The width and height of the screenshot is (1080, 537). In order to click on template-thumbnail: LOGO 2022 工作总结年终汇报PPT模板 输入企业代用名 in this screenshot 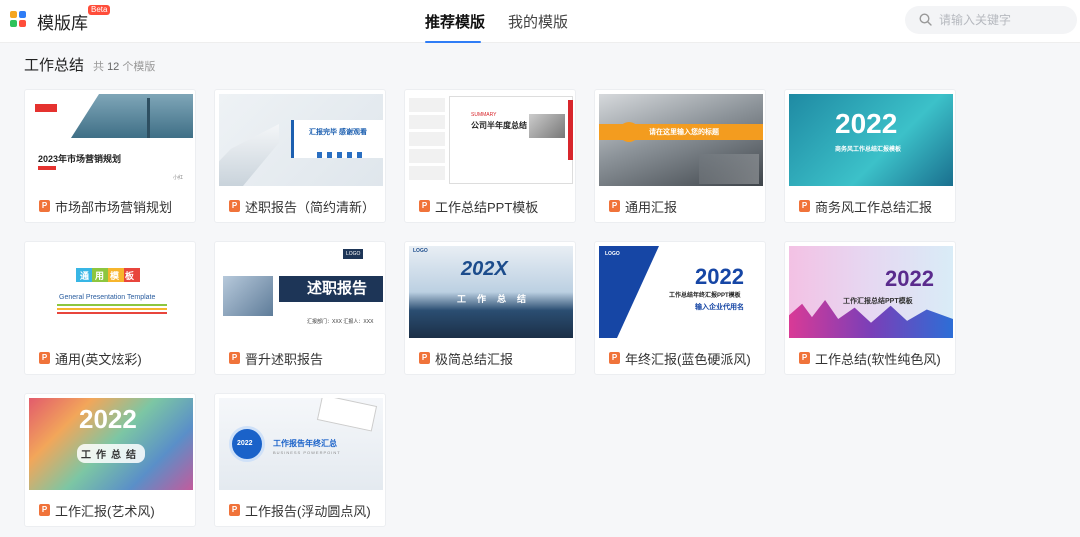, I will do `click(681, 292)`.